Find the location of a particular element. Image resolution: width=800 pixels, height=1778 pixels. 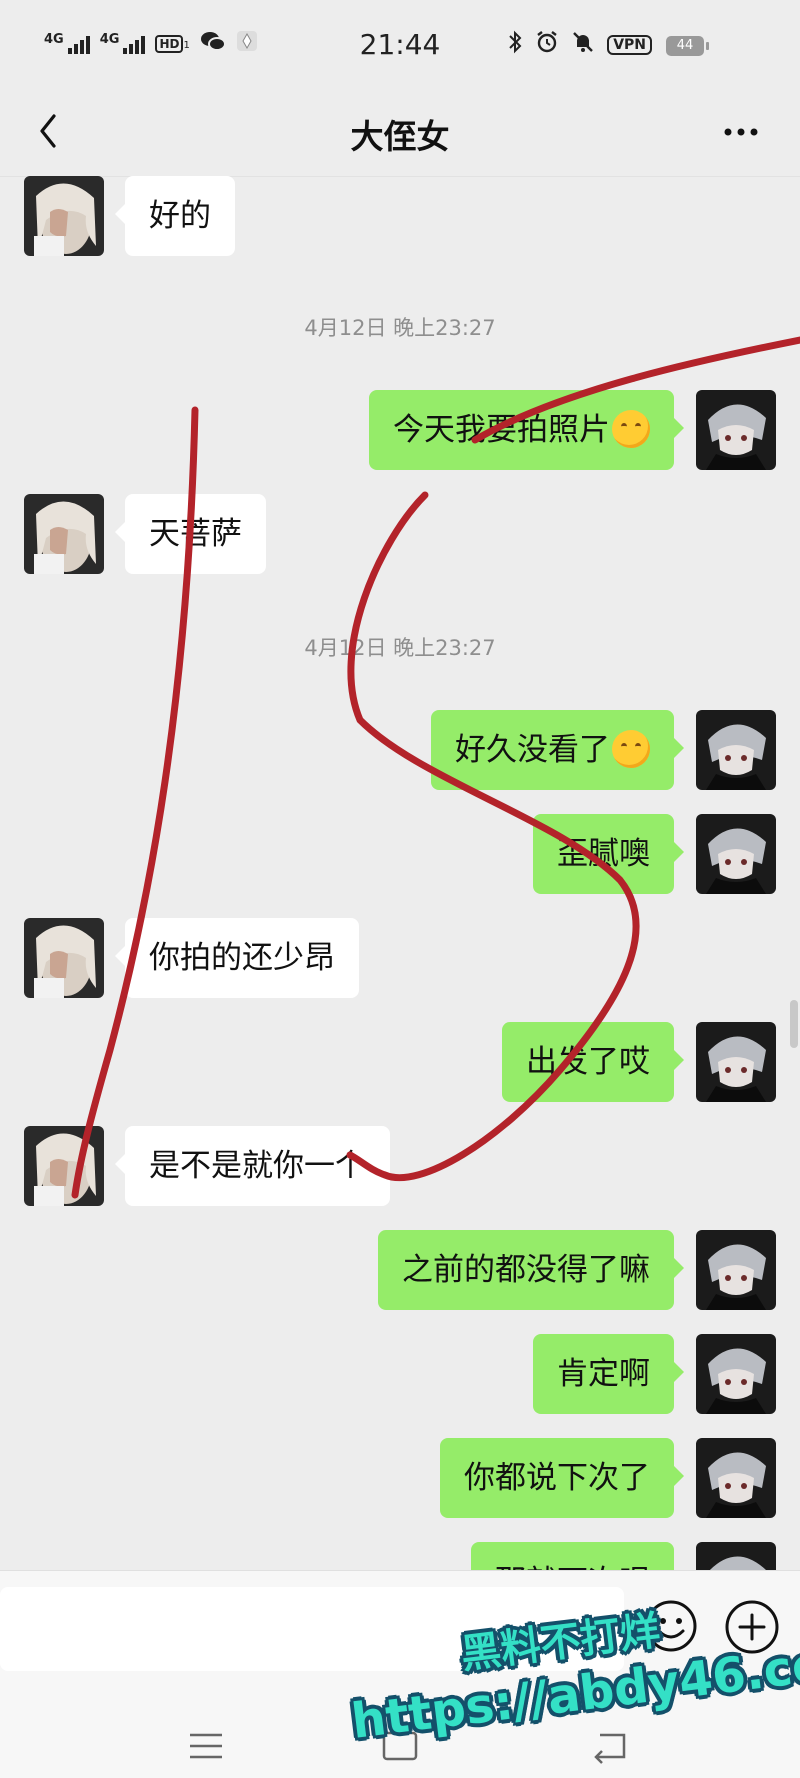

more-button is located at coordinates (741, 132).